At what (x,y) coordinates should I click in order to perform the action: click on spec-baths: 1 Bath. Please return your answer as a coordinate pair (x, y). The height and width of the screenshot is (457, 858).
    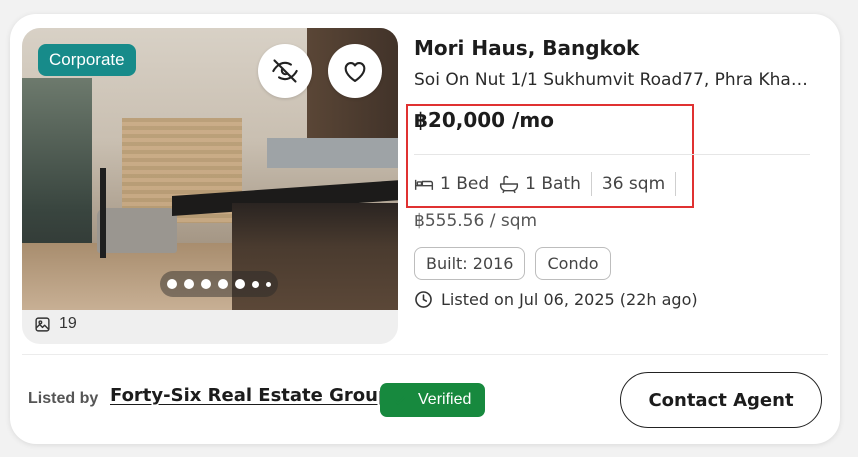
    Looking at the image, I should click on (540, 184).